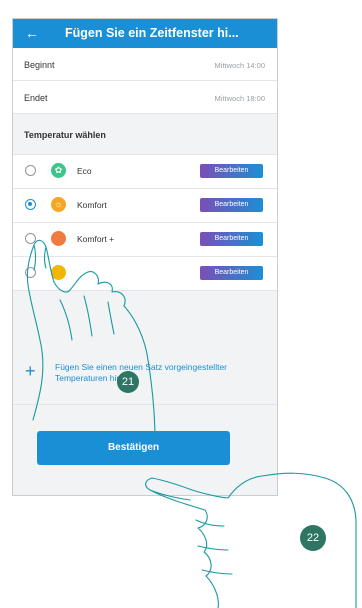 The height and width of the screenshot is (608, 362). Describe the element at coordinates (313, 538) in the screenshot. I see `step-badge-22: 22` at that location.